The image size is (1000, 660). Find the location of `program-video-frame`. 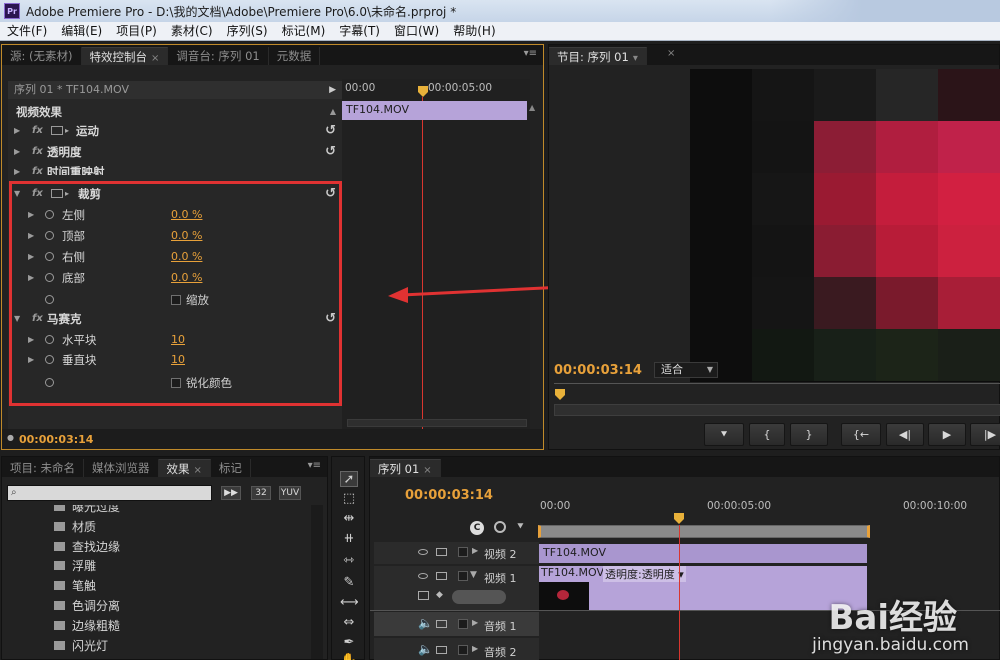

program-video-frame is located at coordinates (845, 225).